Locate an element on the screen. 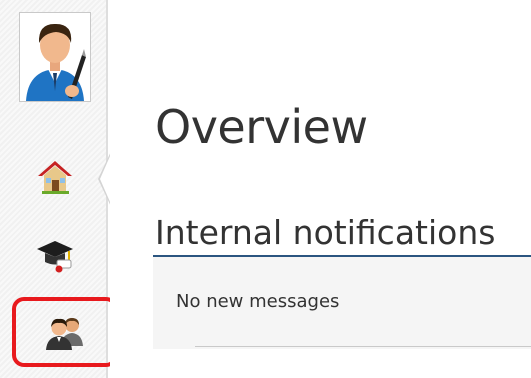 The image size is (531, 378). sidebar-item-training is located at coordinates (55, 255).